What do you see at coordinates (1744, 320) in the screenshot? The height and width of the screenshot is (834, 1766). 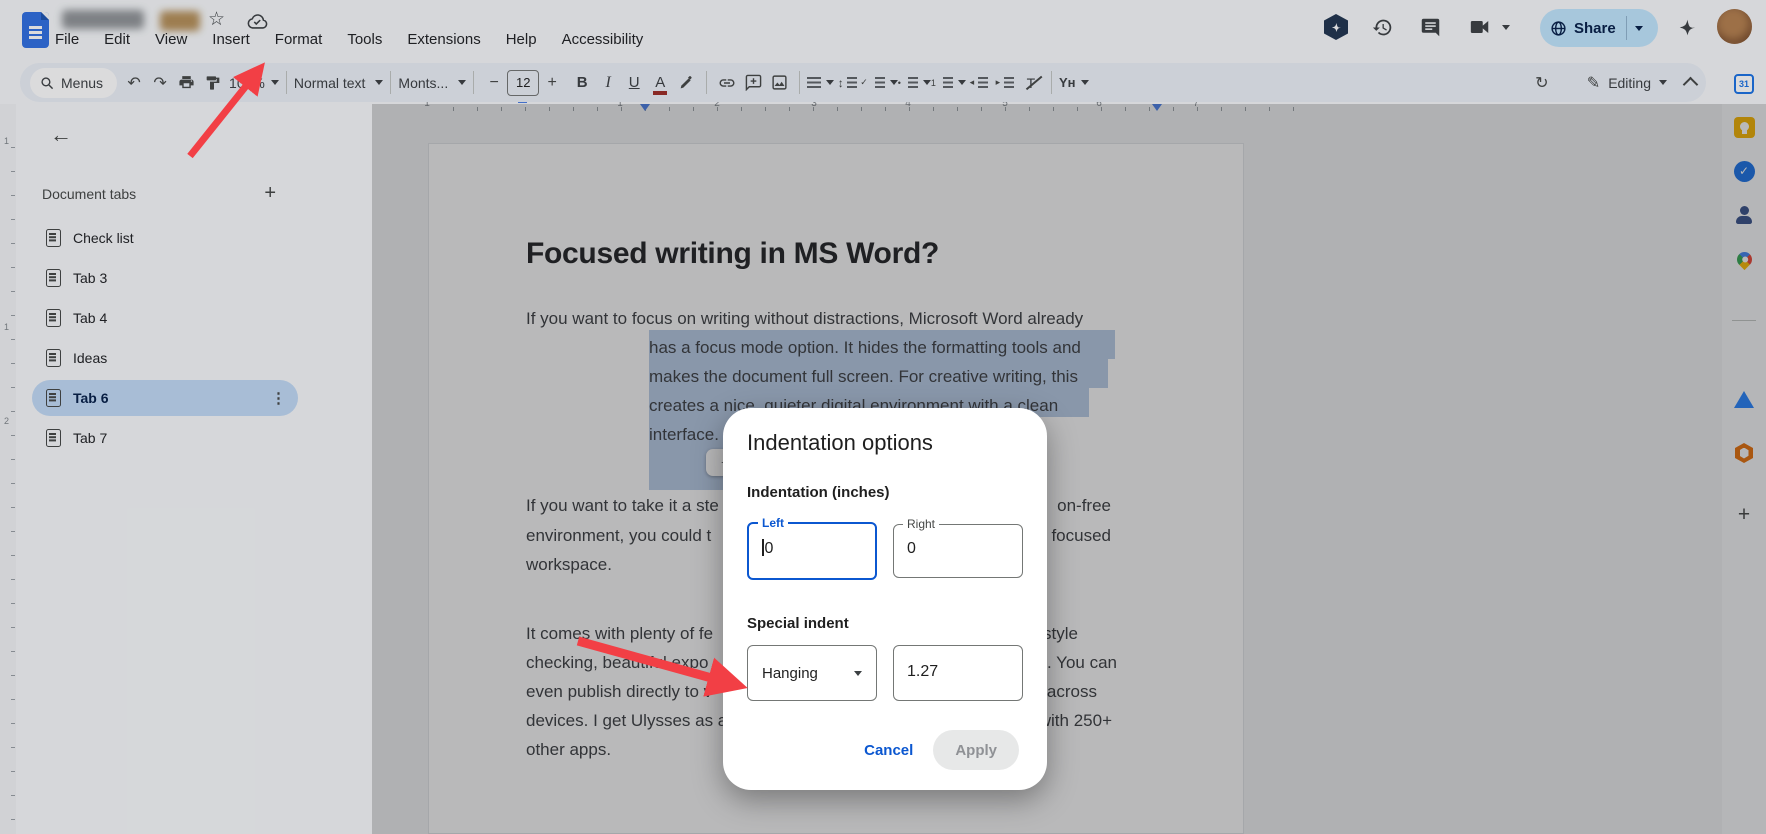 I see `rail-divider` at bounding box center [1744, 320].